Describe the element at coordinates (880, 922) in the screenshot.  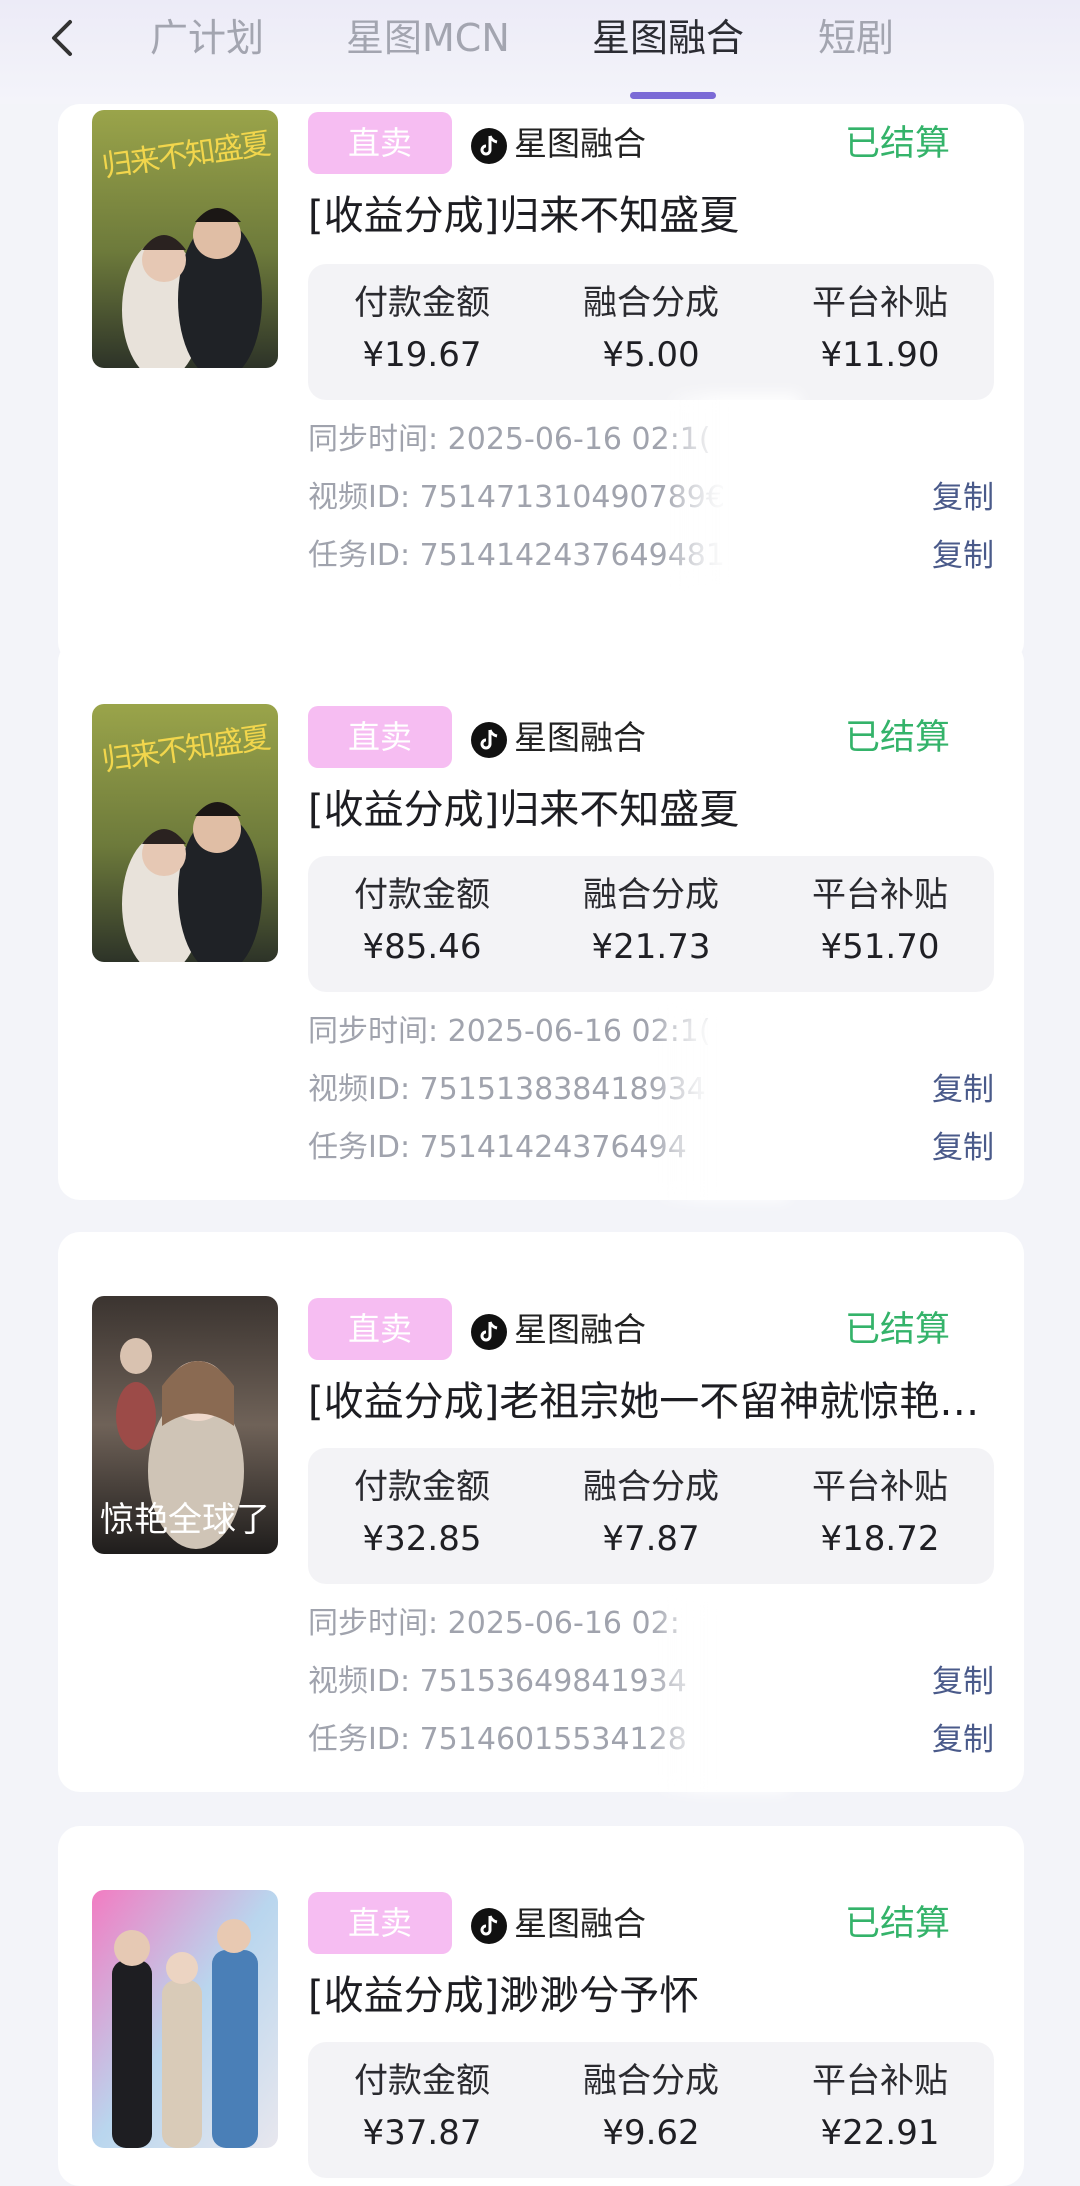
I see `platform-subsidy: 平台补贴 ¥51.70` at that location.